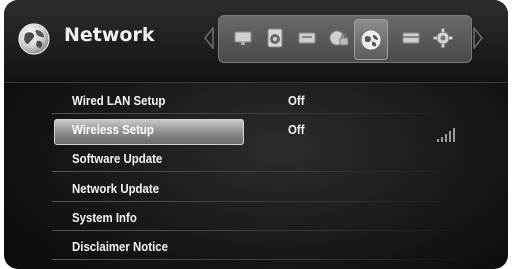 This screenshot has height=269, width=512. What do you see at coordinates (116, 188) in the screenshot?
I see `menu-item-label: Network Update` at bounding box center [116, 188].